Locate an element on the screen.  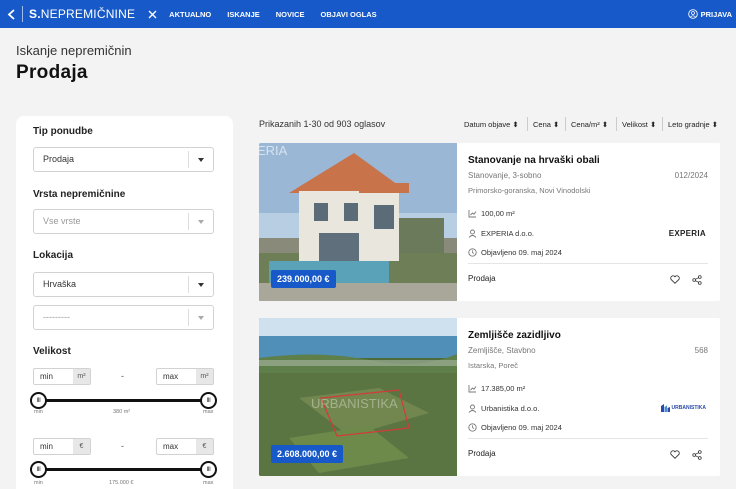
listing-area: 17.385,00 m² is located at coordinates (496, 388).